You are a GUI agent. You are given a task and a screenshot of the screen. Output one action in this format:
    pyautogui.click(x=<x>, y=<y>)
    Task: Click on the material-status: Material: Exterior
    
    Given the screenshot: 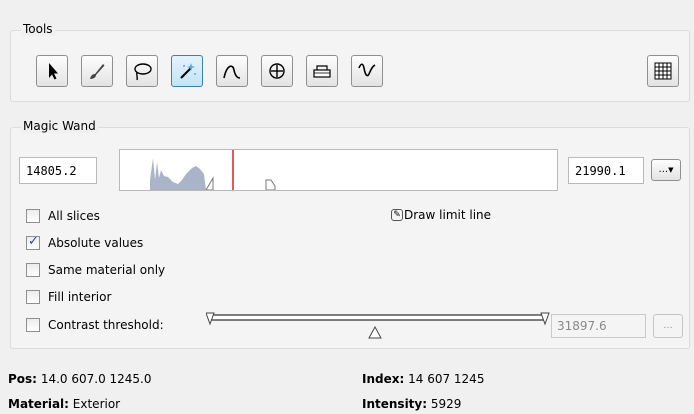 What is the action you would take?
    pyautogui.click(x=64, y=404)
    